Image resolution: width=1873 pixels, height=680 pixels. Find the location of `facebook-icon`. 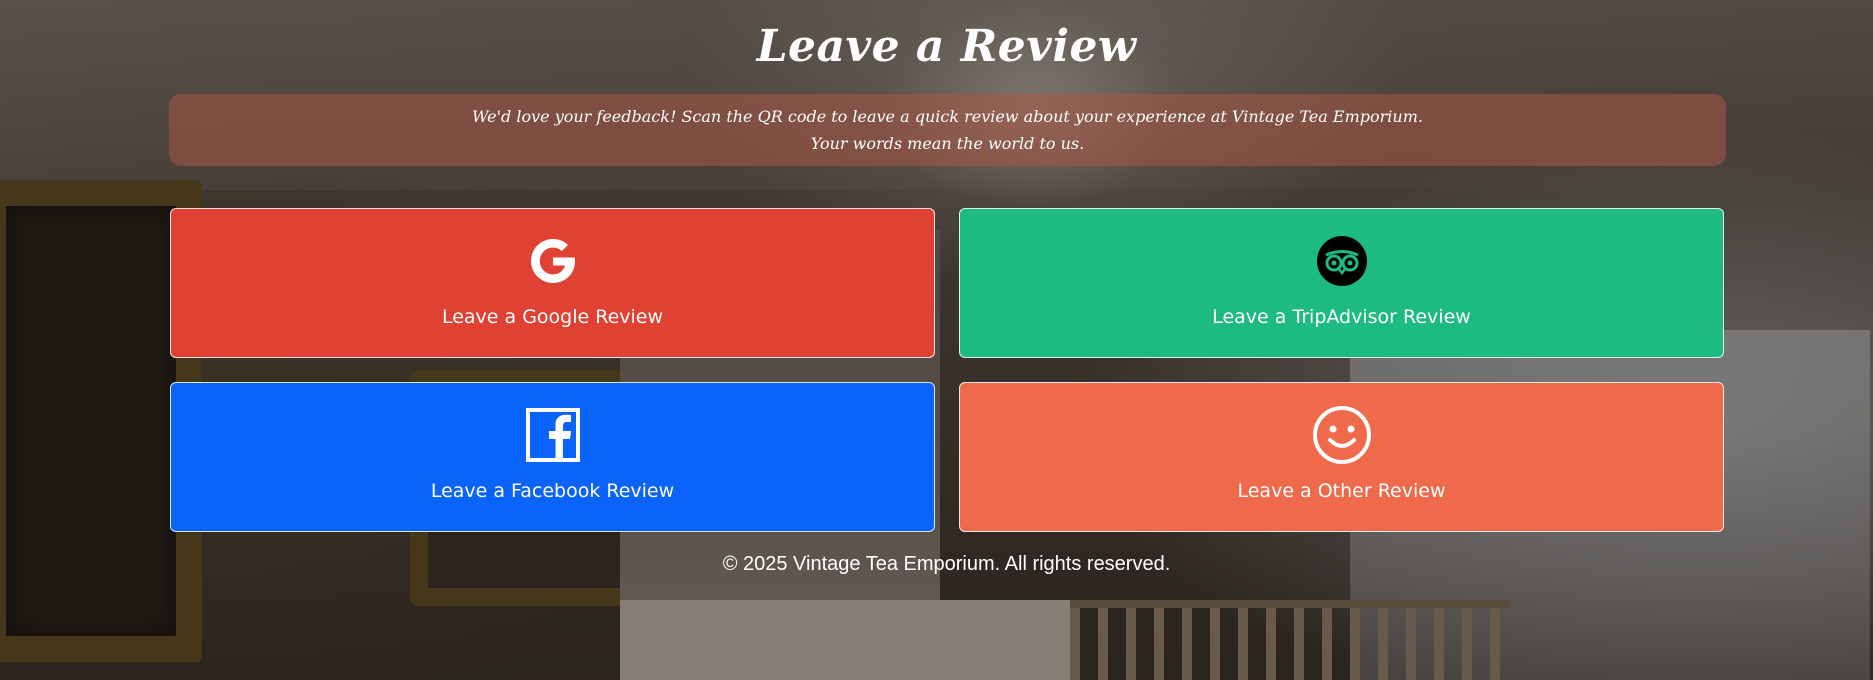

facebook-icon is located at coordinates (553, 435).